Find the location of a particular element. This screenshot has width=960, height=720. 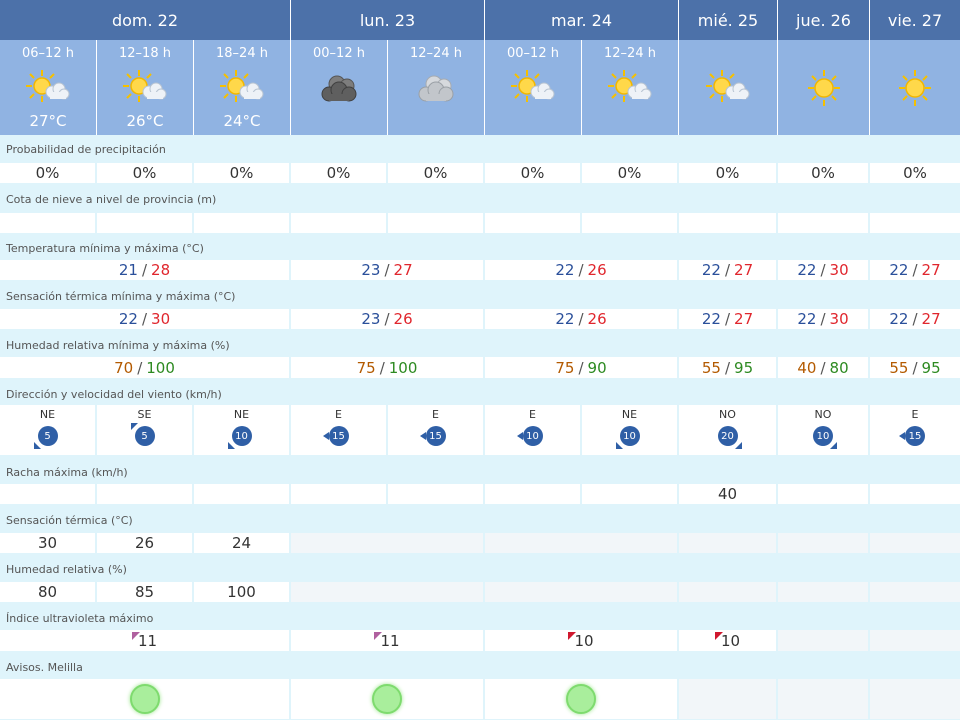

section-label-snow: Cota de nieve a nivel de provincia (m) is located at coordinates (480, 198).